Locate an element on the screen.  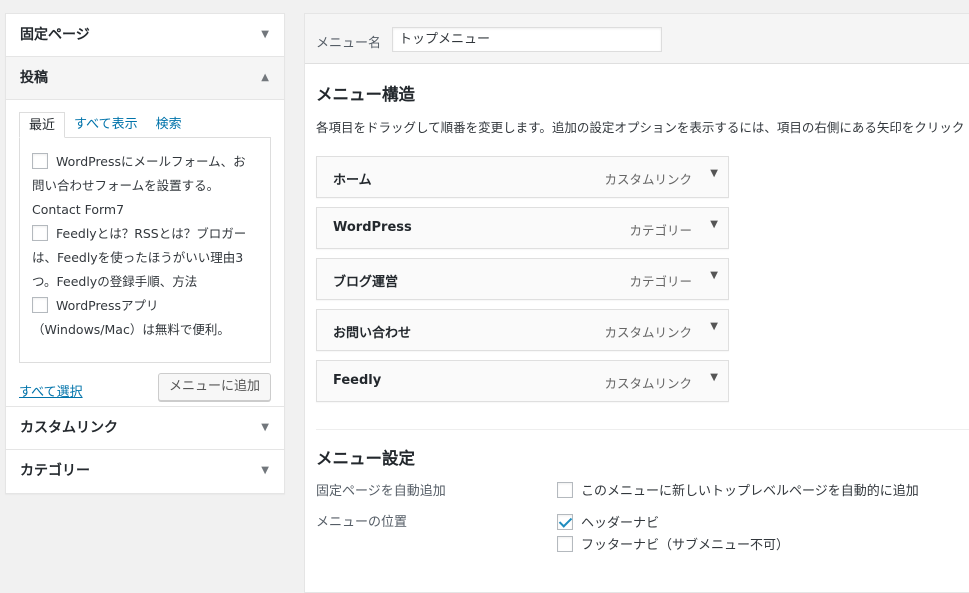
triangle-up-icon: ▲ is located at coordinates (265, 77).